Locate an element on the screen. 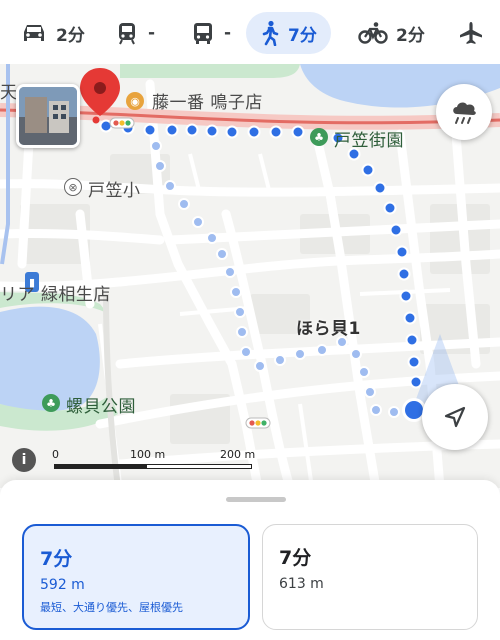 This screenshot has width=500, height=640. plane-icon is located at coordinates (471, 33).